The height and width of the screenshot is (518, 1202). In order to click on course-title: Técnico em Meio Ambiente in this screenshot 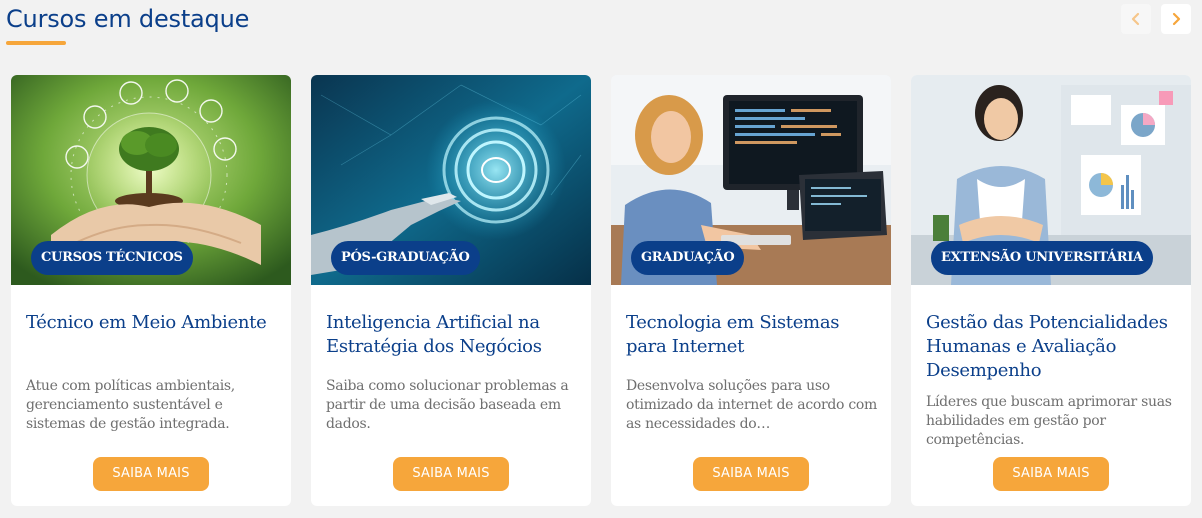, I will do `click(153, 323)`.